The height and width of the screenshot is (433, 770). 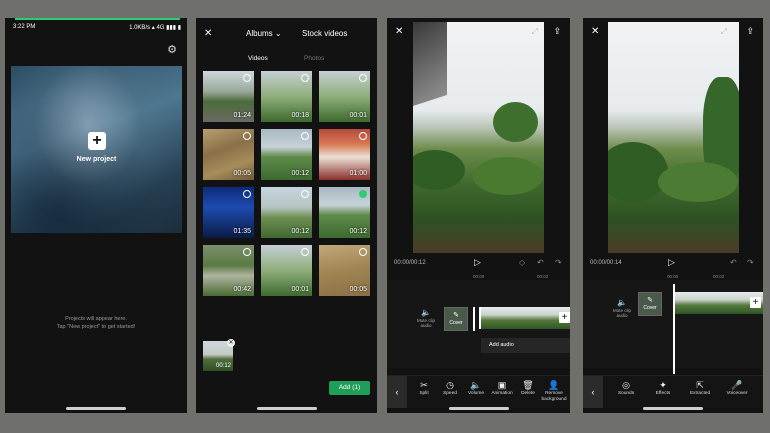 I want to click on tool-speed: ◷ Speed, so click(x=450, y=388).